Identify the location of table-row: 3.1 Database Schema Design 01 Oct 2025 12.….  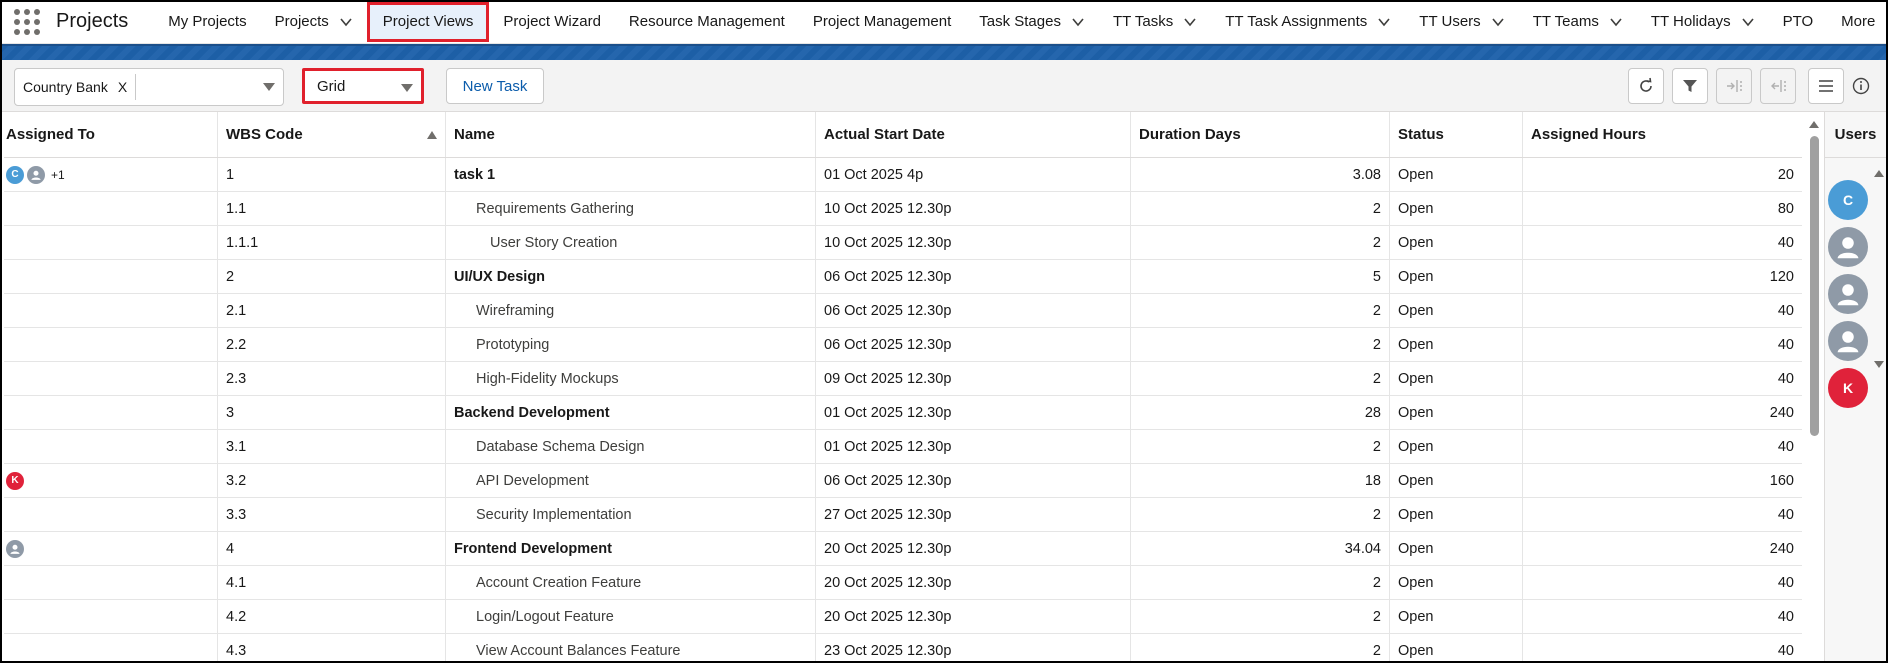
(903, 447).